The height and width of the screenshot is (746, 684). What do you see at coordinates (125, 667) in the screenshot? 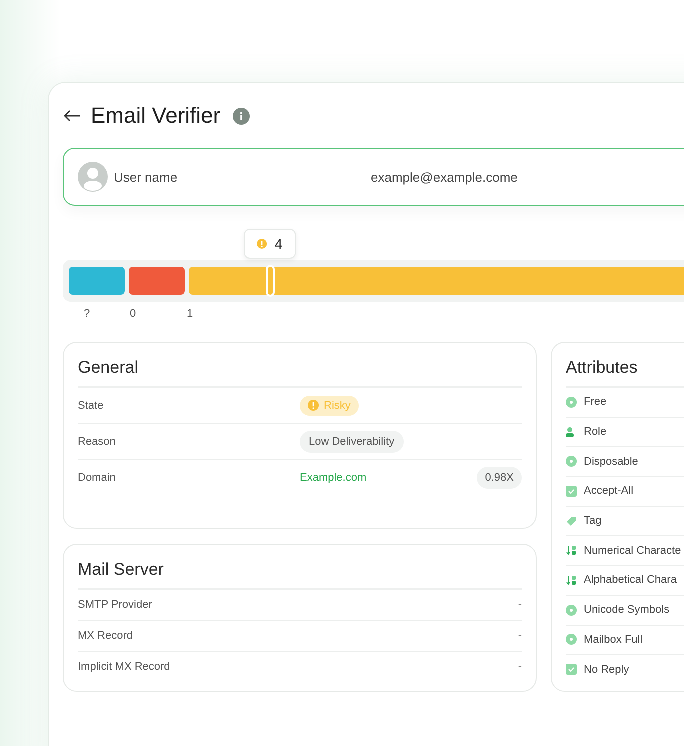
I see `row-label: Implicit MX Record` at bounding box center [125, 667].